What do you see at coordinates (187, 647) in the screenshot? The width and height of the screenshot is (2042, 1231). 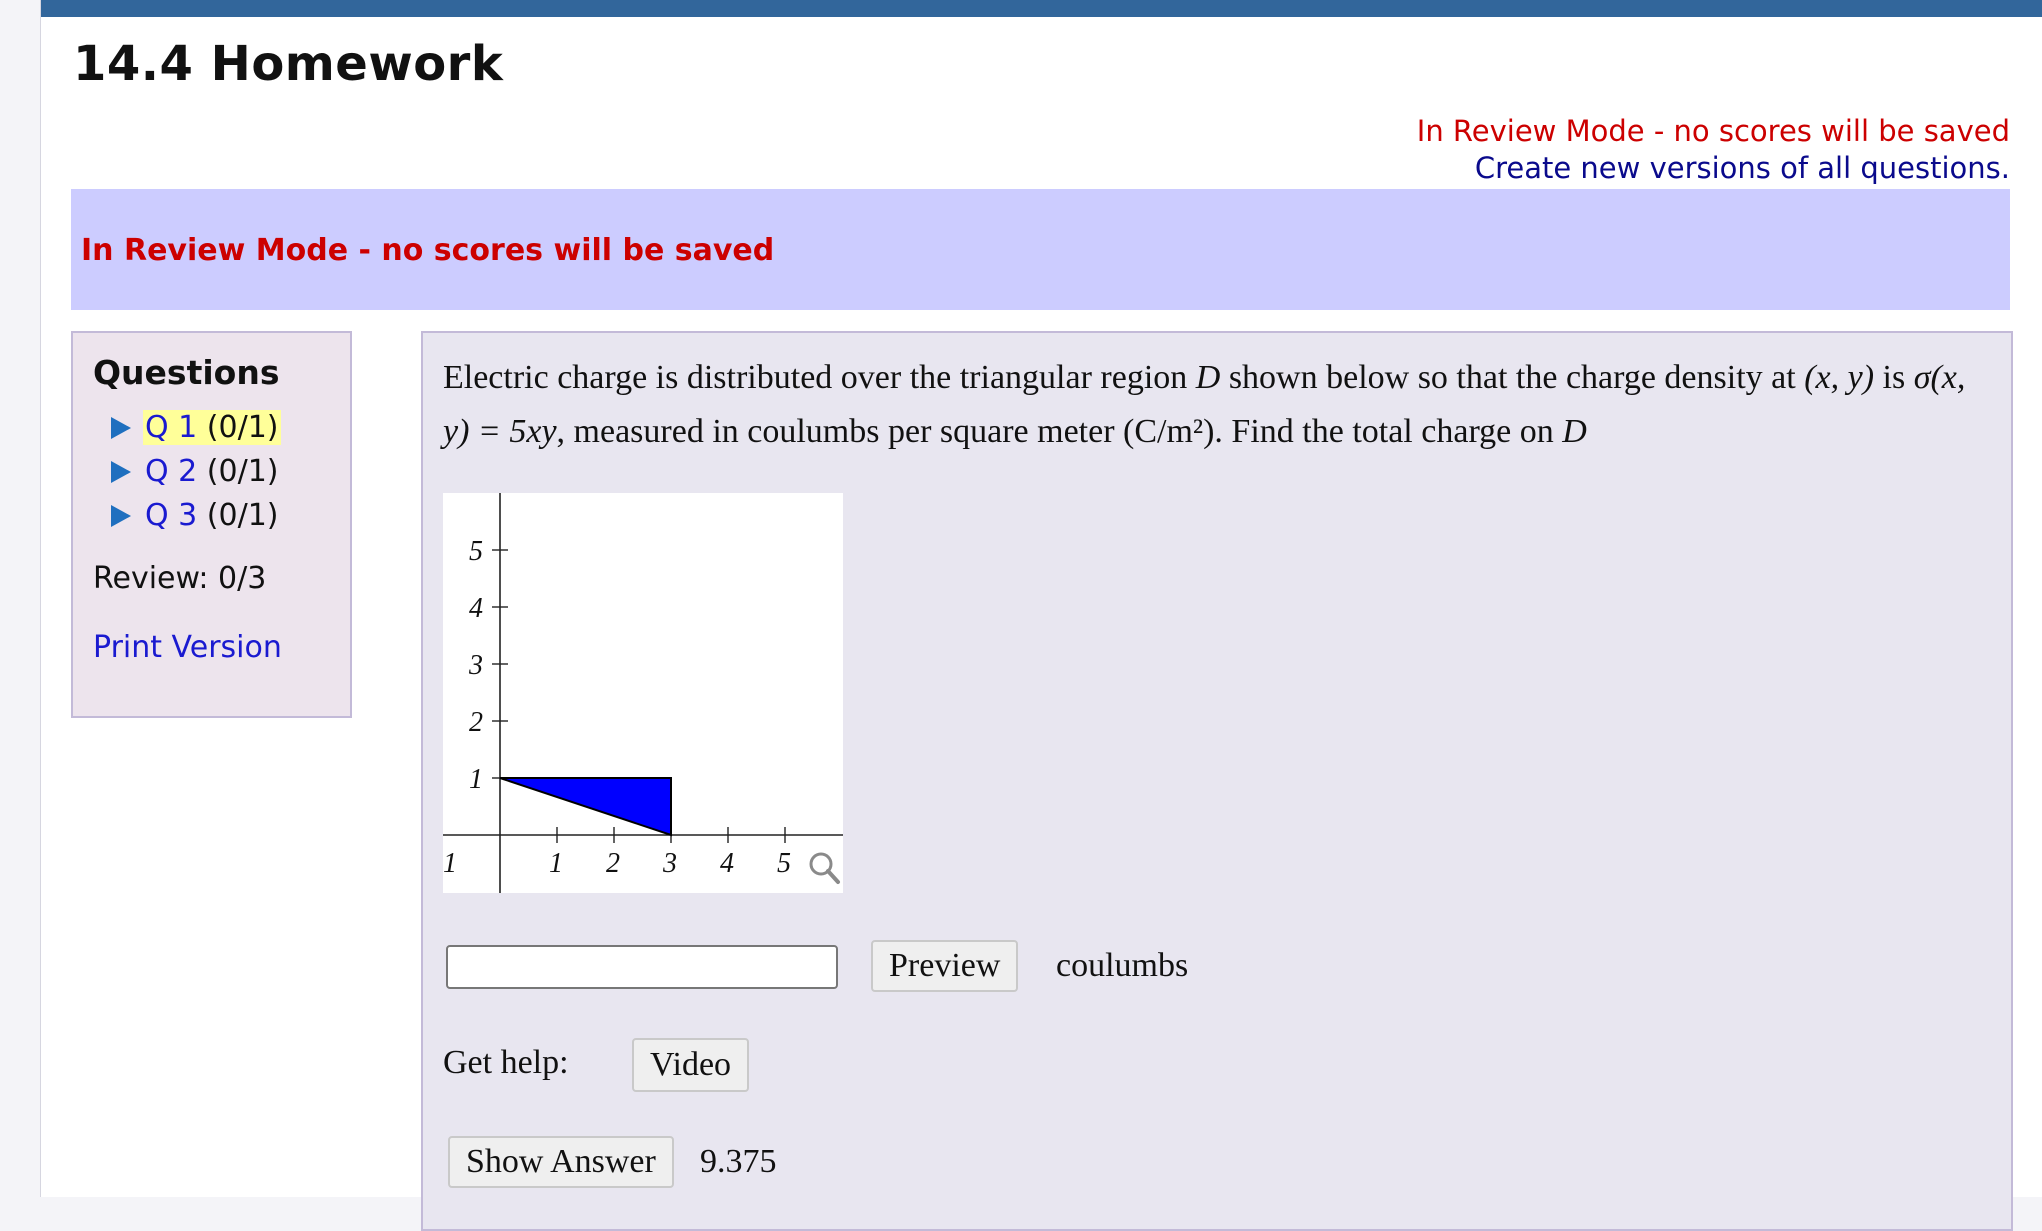 I see `print-version-link: Print Version` at bounding box center [187, 647].